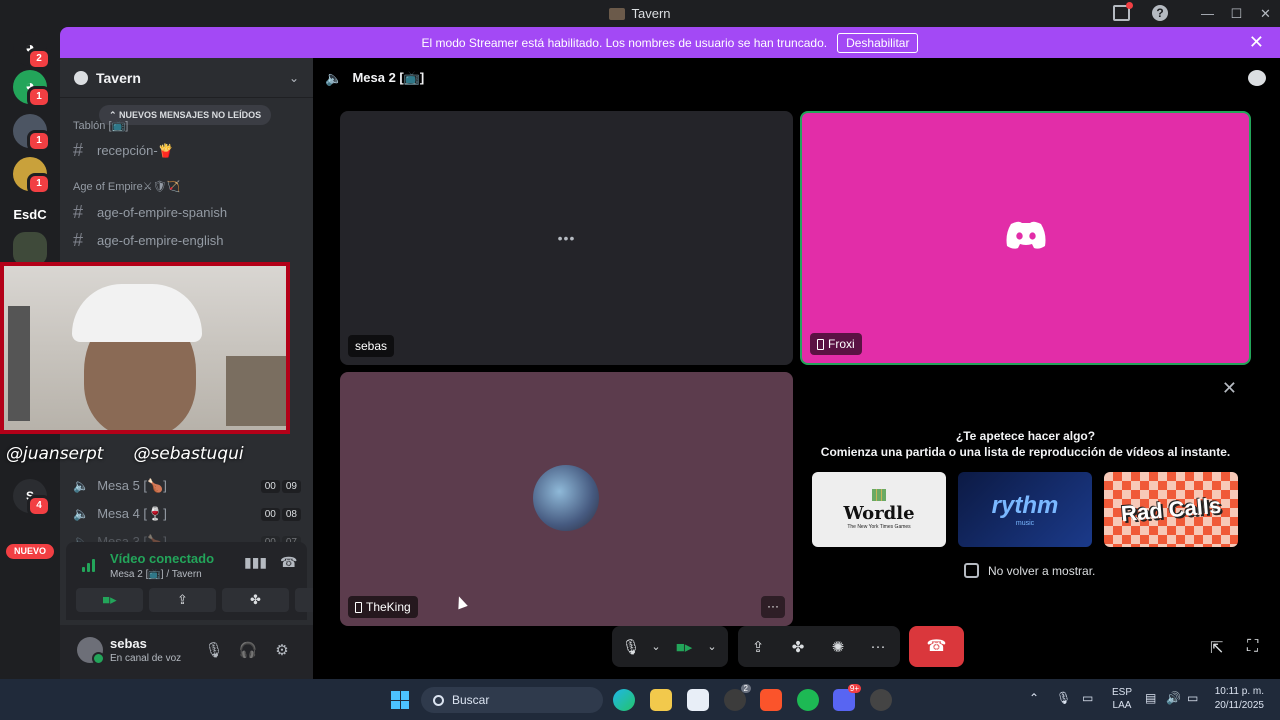 Image resolution: width=1280 pixels, height=720 pixels. I want to click on microphone-button: 🎙, so click(631, 647).